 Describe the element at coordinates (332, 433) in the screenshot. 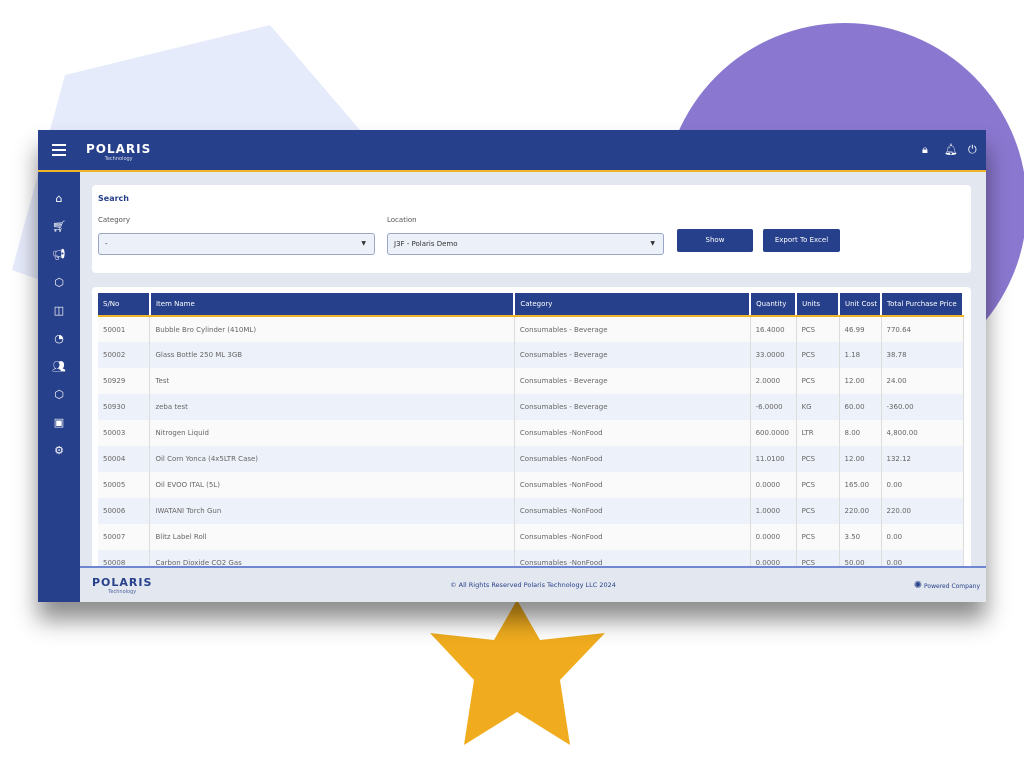

I see `table-cell: Nitrogen Liquid` at that location.